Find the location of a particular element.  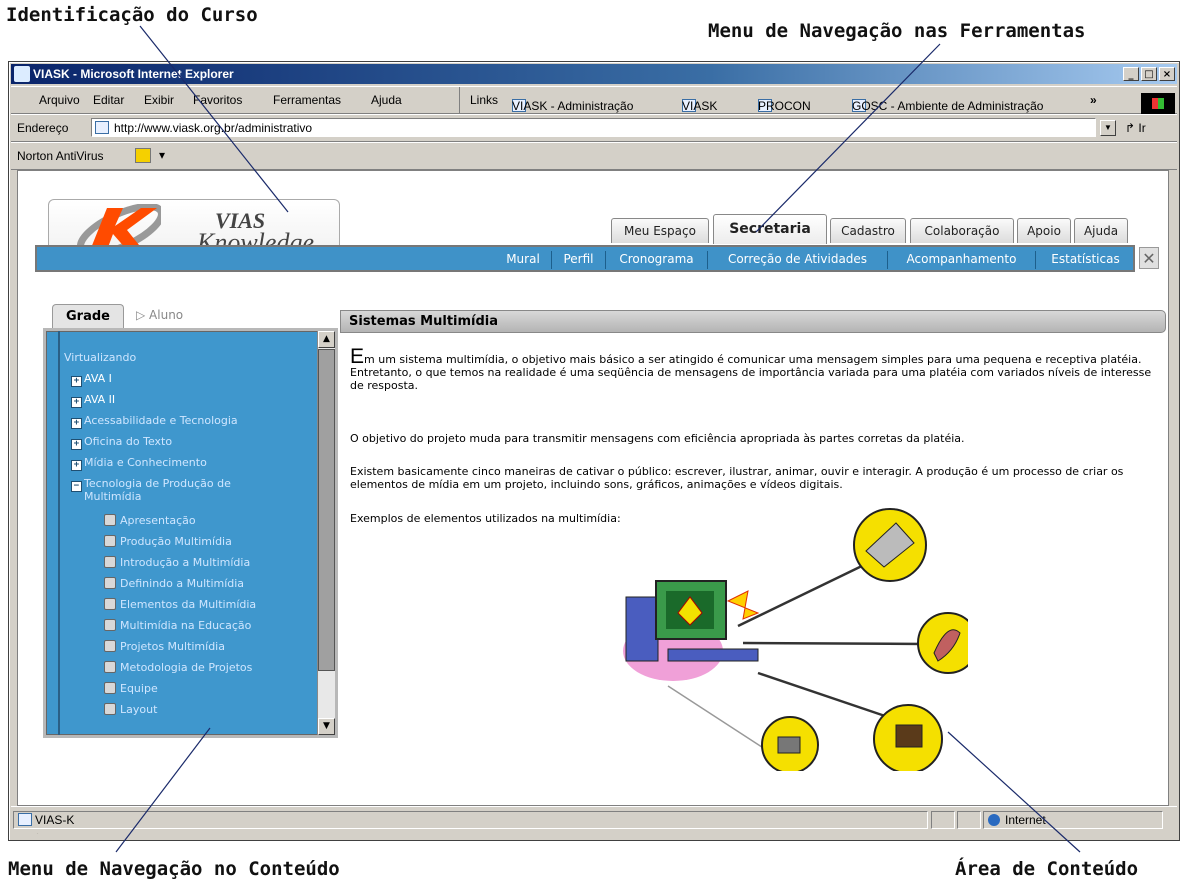

address-dropdown-button: ▼ is located at coordinates (1108, 128).